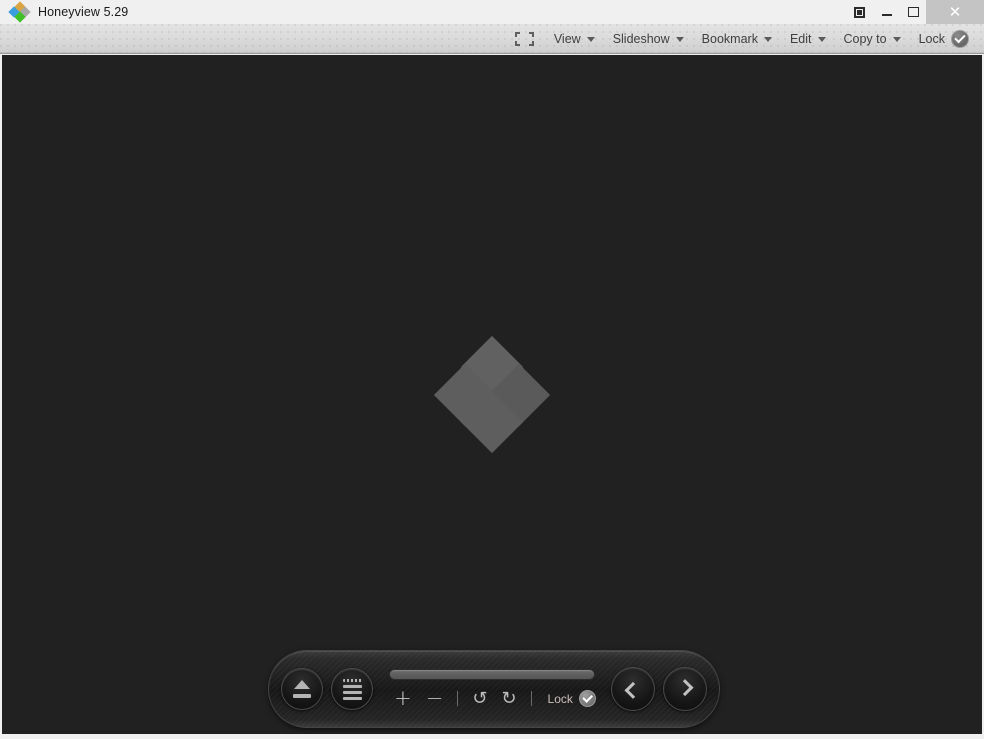 The image size is (984, 739). What do you see at coordinates (641, 38) in the screenshot?
I see `menu-item-slideshow-label: Slideshow` at bounding box center [641, 38].